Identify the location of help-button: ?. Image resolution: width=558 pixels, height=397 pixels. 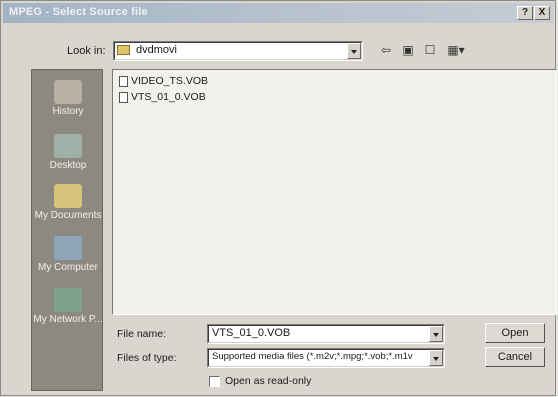
(525, 13).